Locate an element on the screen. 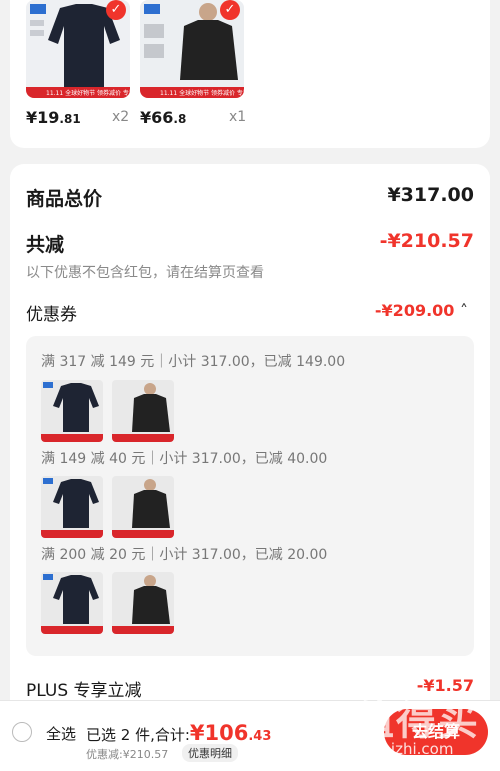  coupon-label: 优惠券 is located at coordinates (51, 315).